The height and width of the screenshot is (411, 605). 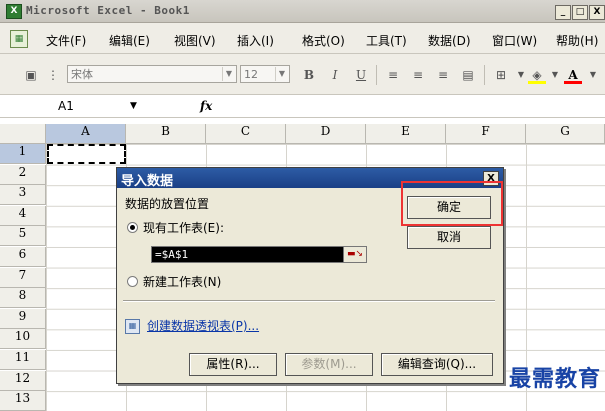 What do you see at coordinates (361, 75) in the screenshot?
I see `underline-button: U` at bounding box center [361, 75].